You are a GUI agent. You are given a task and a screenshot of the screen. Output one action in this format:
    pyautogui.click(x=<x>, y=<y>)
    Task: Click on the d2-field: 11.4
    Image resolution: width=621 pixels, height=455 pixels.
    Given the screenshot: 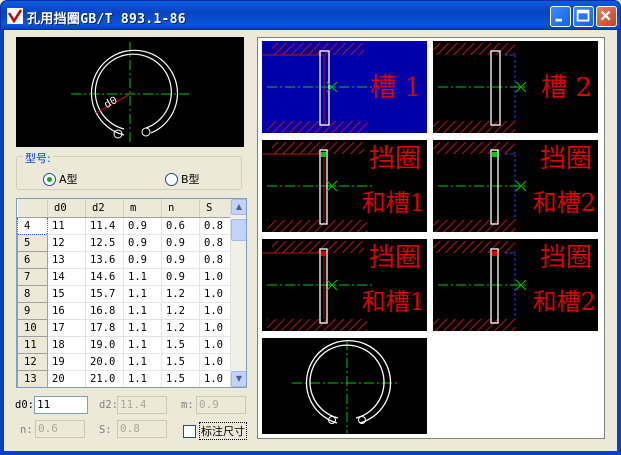 What is the action you would take?
    pyautogui.click(x=142, y=405)
    